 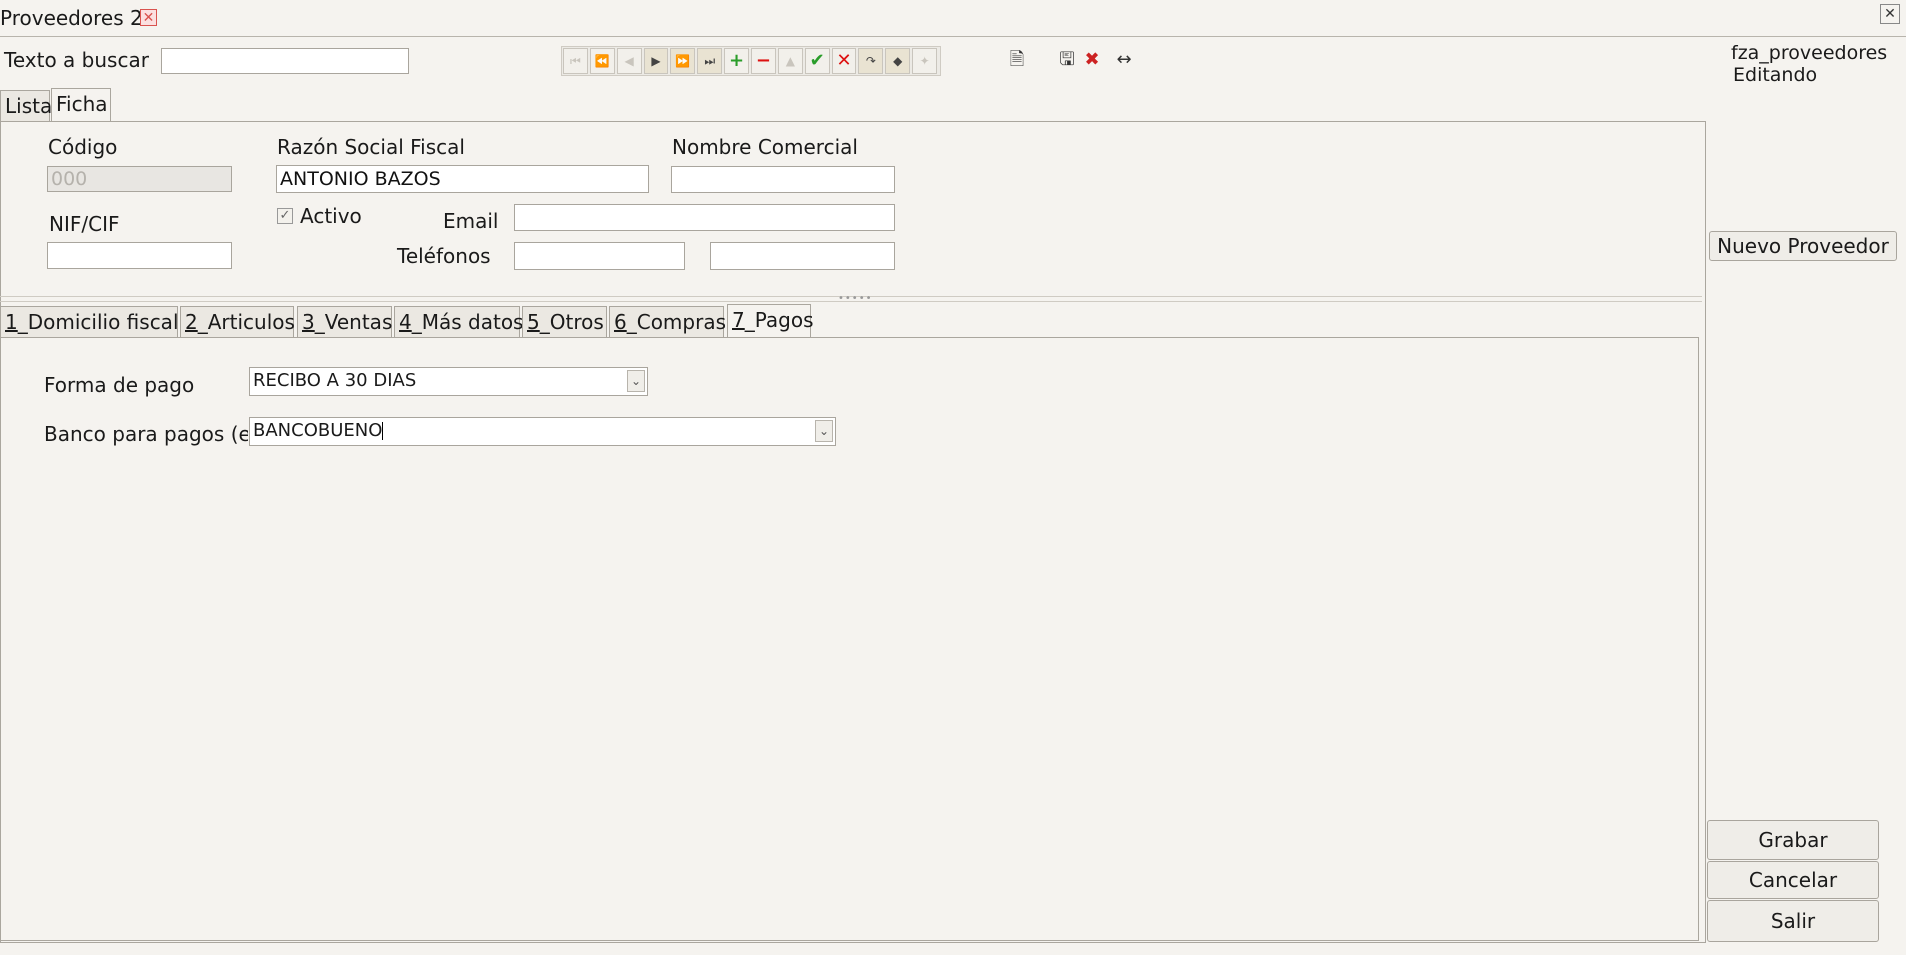 What do you see at coordinates (1890, 14) in the screenshot?
I see `window-close-icon: ✕` at bounding box center [1890, 14].